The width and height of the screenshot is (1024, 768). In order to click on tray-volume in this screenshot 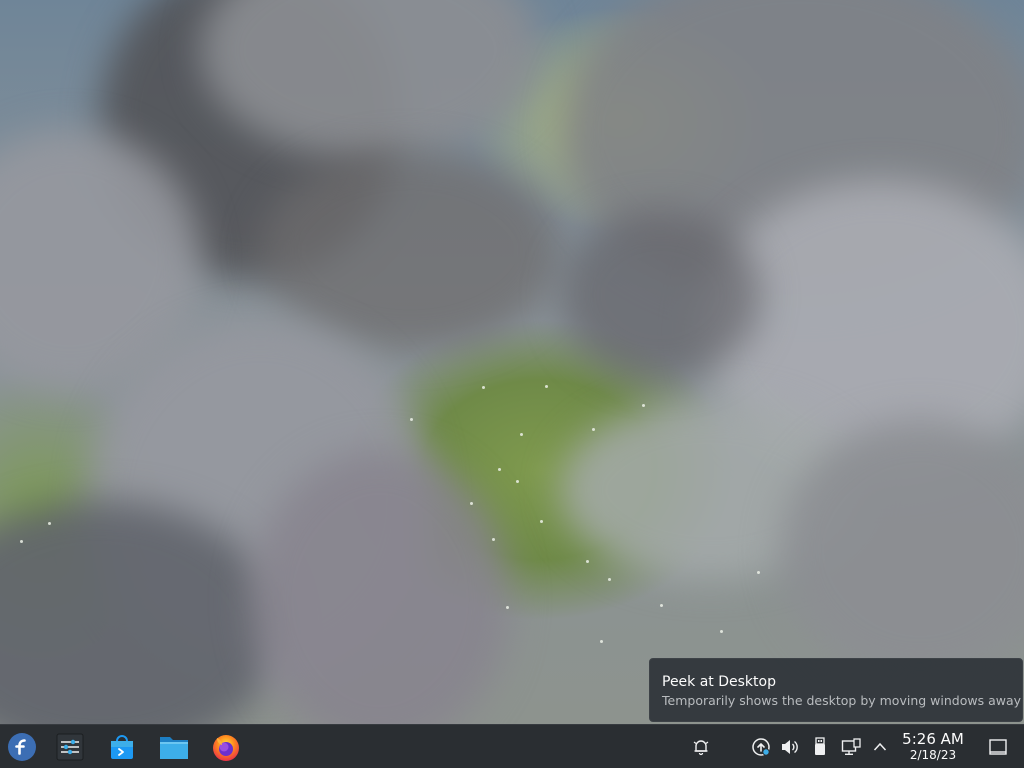, I will do `click(790, 747)`.